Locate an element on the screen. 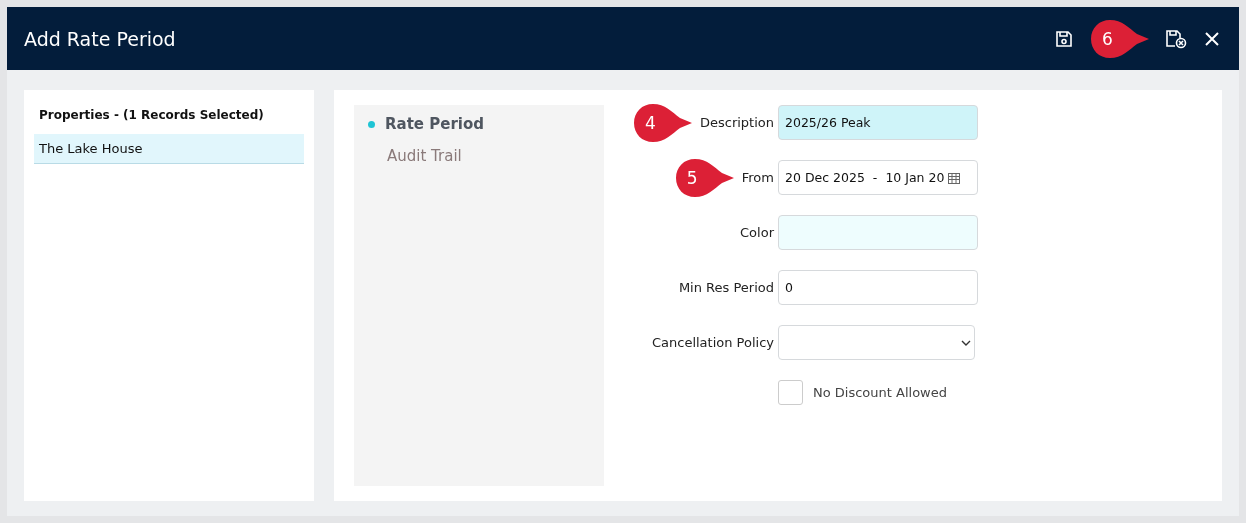  text-field: 0 is located at coordinates (878, 287).